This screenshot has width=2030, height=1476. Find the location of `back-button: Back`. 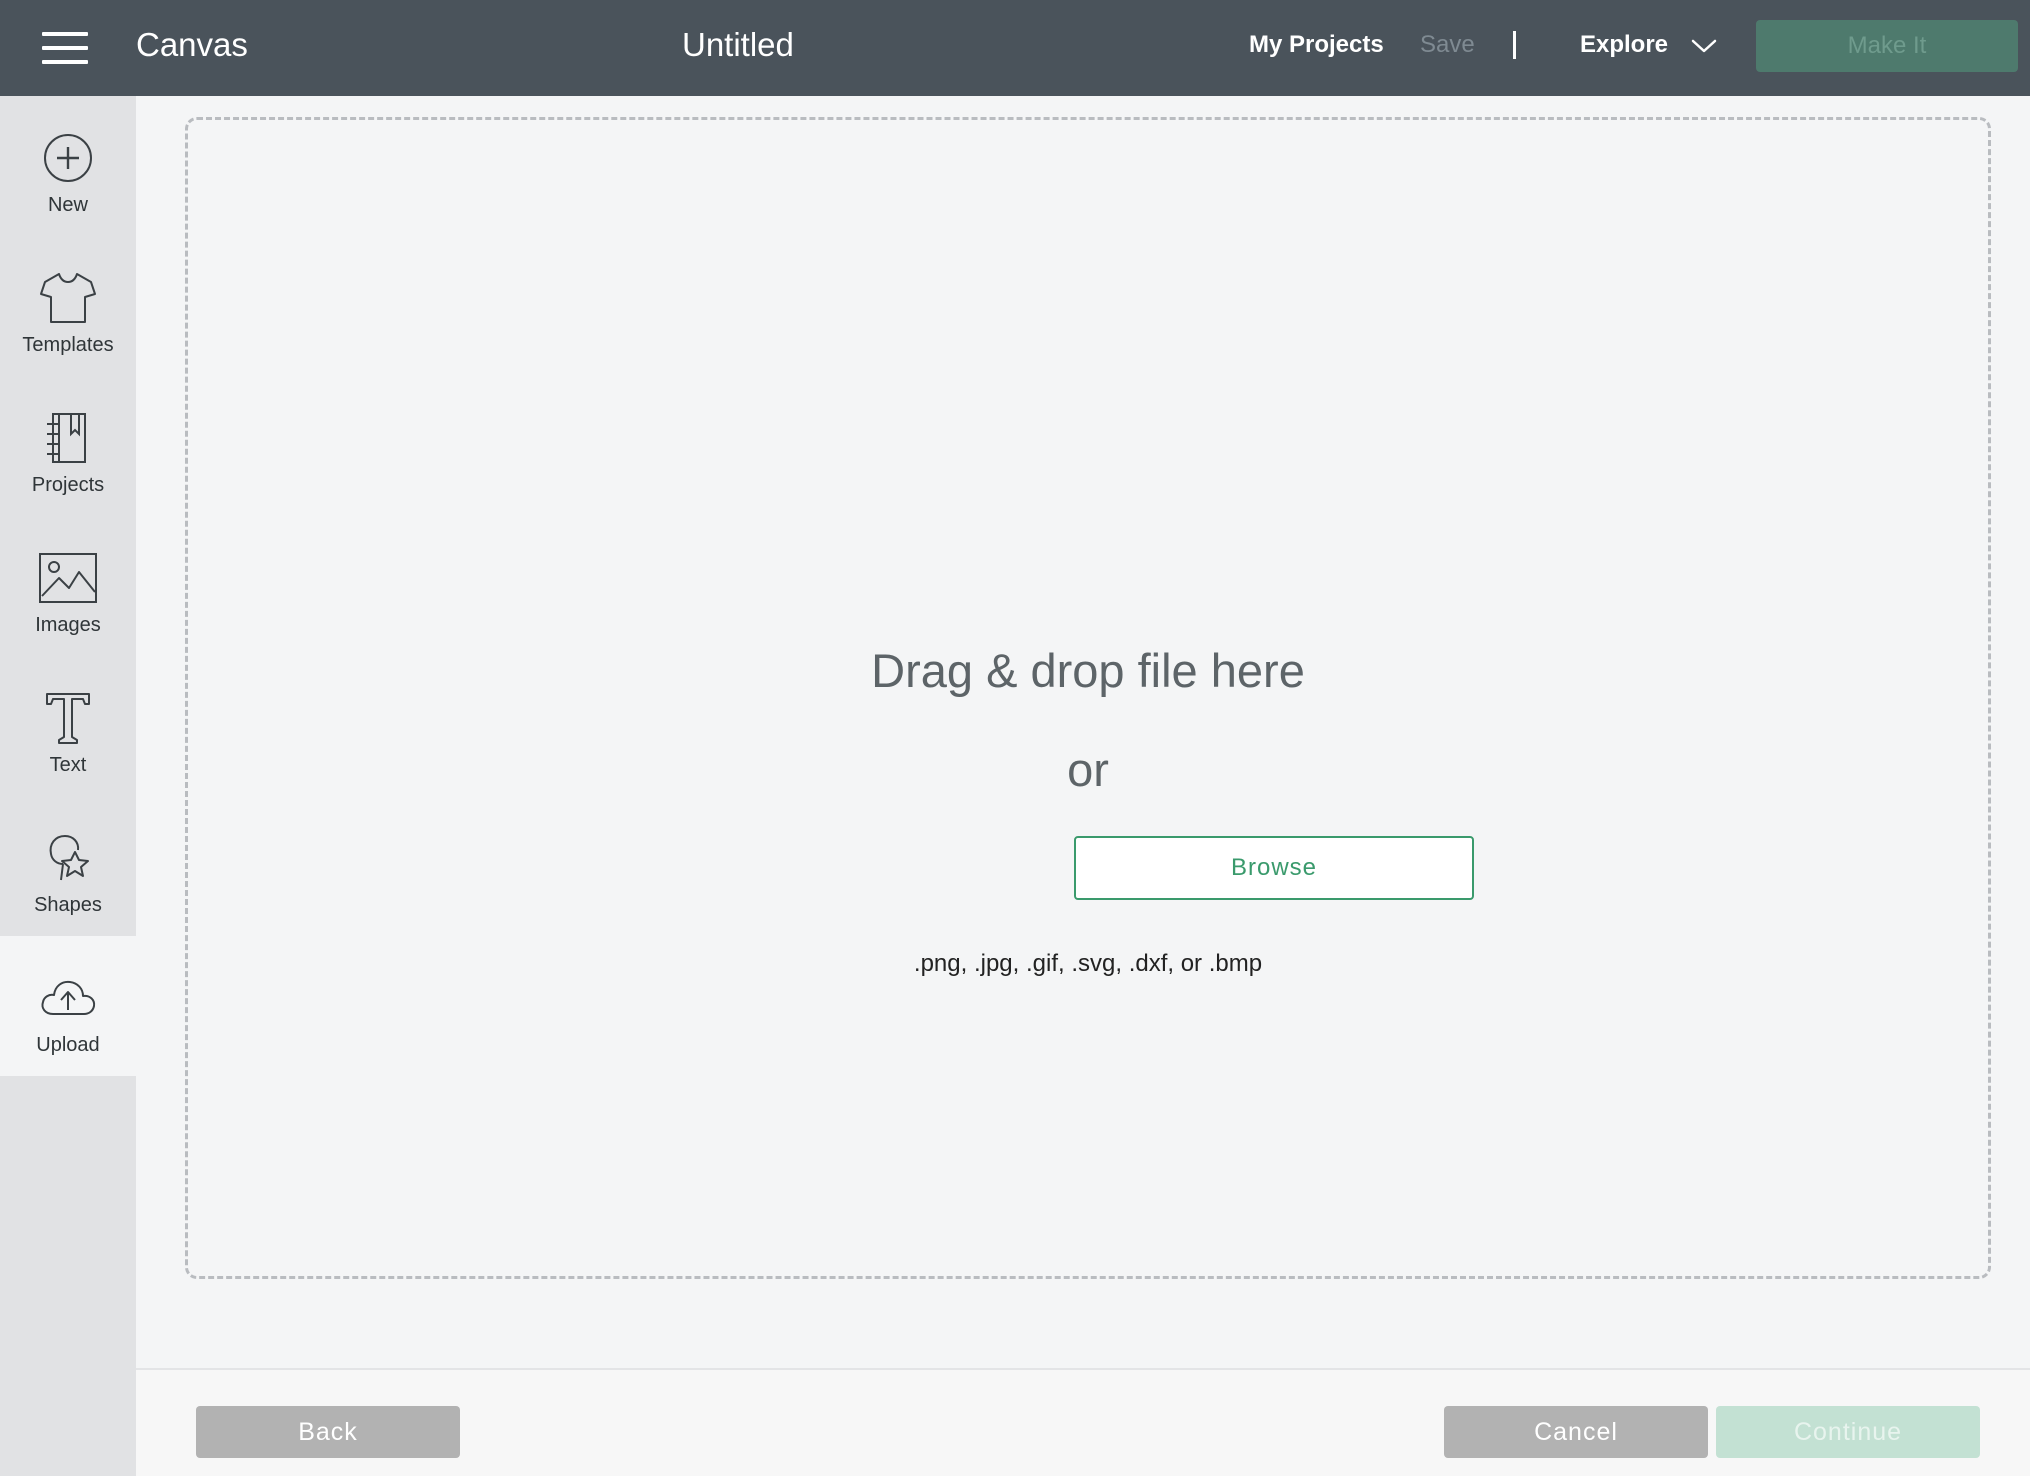

back-button: Back is located at coordinates (328, 1432).